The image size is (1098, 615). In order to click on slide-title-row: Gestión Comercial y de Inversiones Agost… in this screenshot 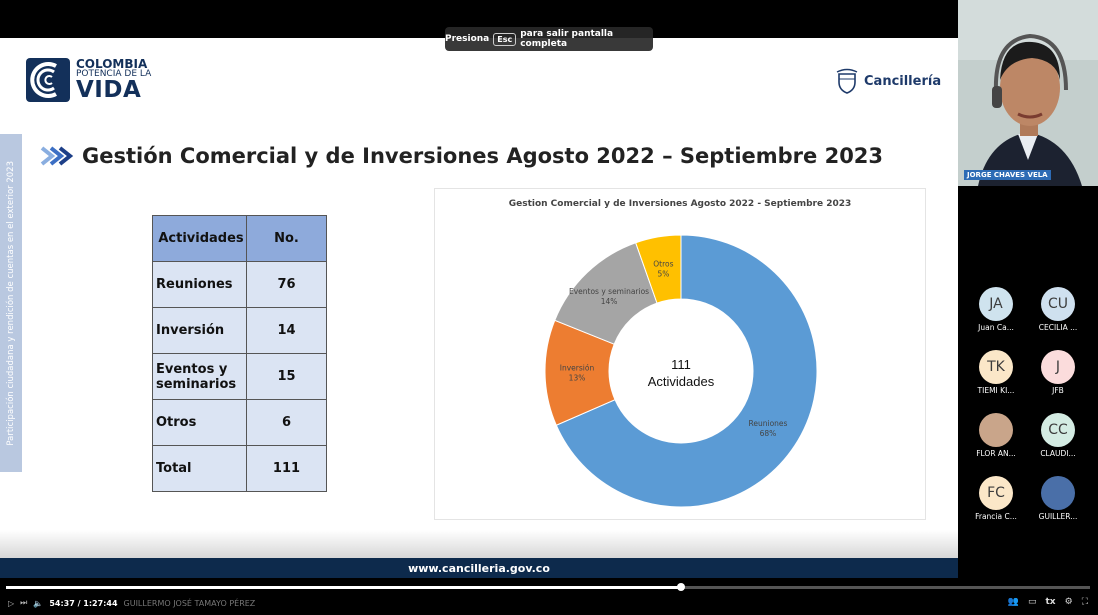, I will do `click(461, 156)`.